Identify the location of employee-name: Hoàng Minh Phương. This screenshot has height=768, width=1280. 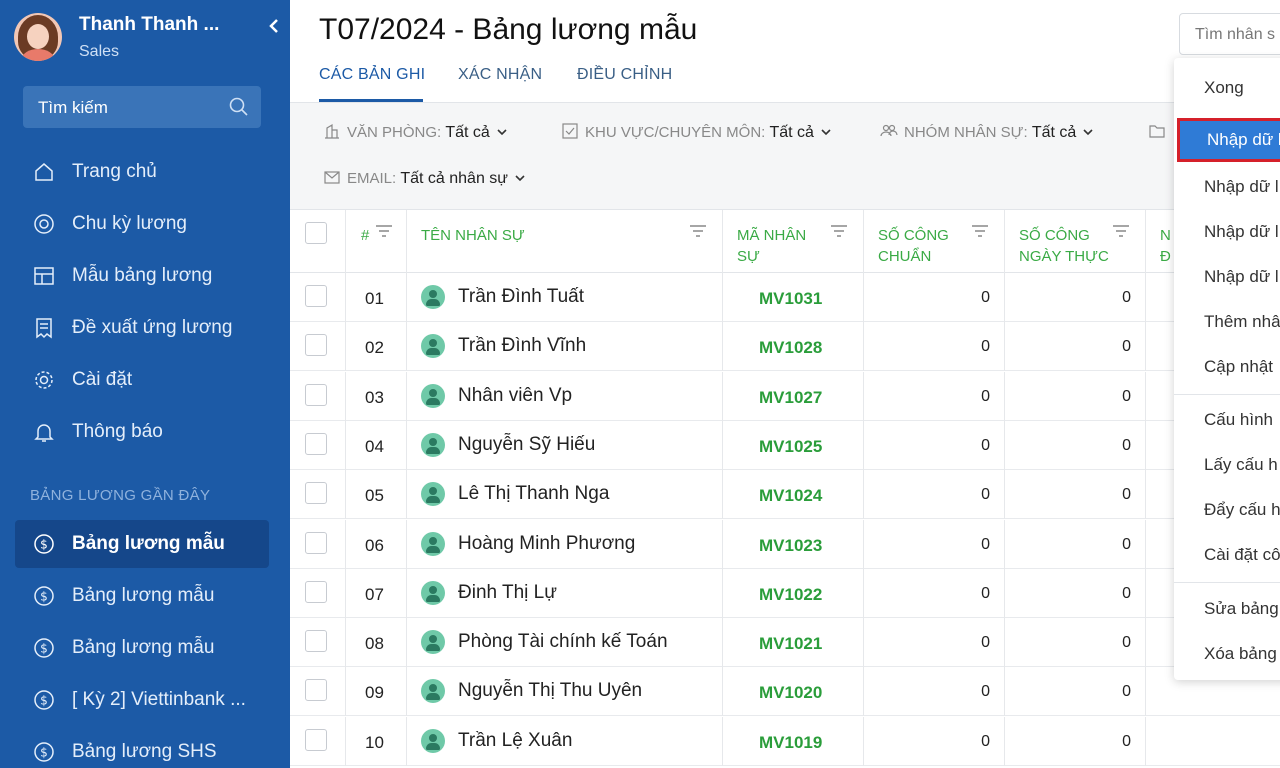
(546, 544).